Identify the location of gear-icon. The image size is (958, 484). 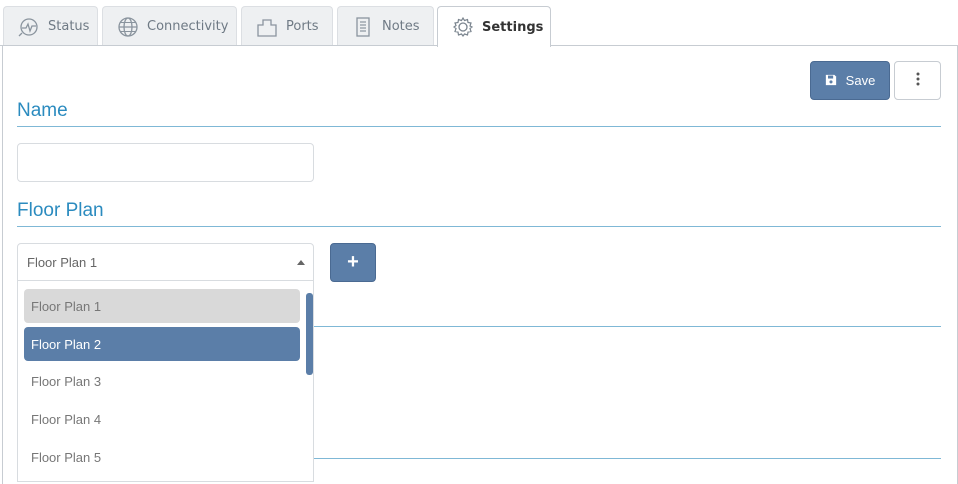
(463, 27).